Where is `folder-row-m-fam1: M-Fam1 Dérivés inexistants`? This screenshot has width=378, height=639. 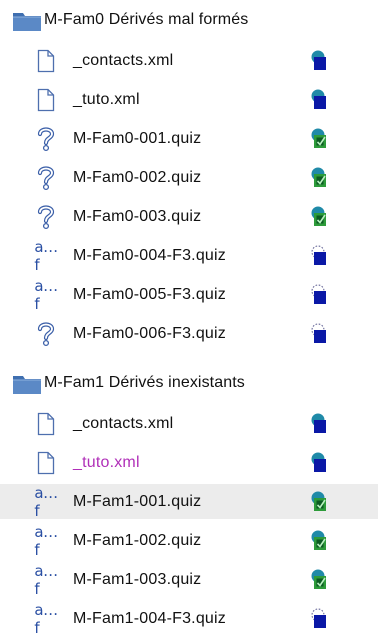
folder-row-m-fam1: M-Fam1 Dérivés inexistants is located at coordinates (189, 383).